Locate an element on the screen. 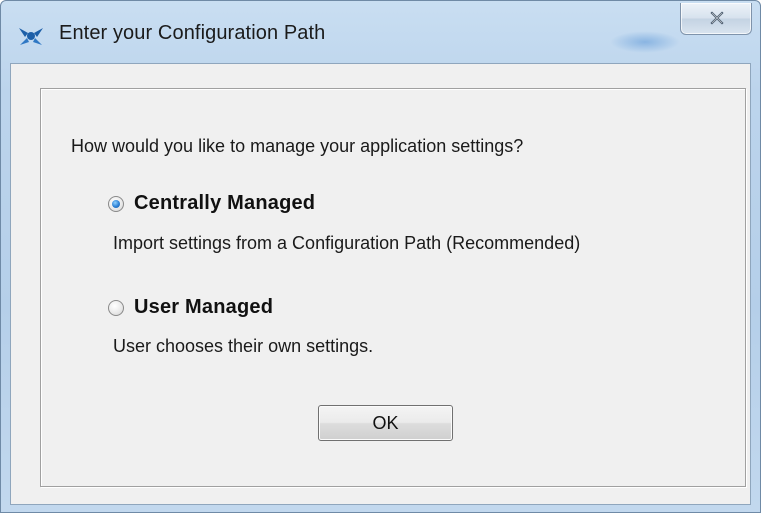 This screenshot has width=761, height=513. option-user-managed: User Managed is located at coordinates (190, 307).